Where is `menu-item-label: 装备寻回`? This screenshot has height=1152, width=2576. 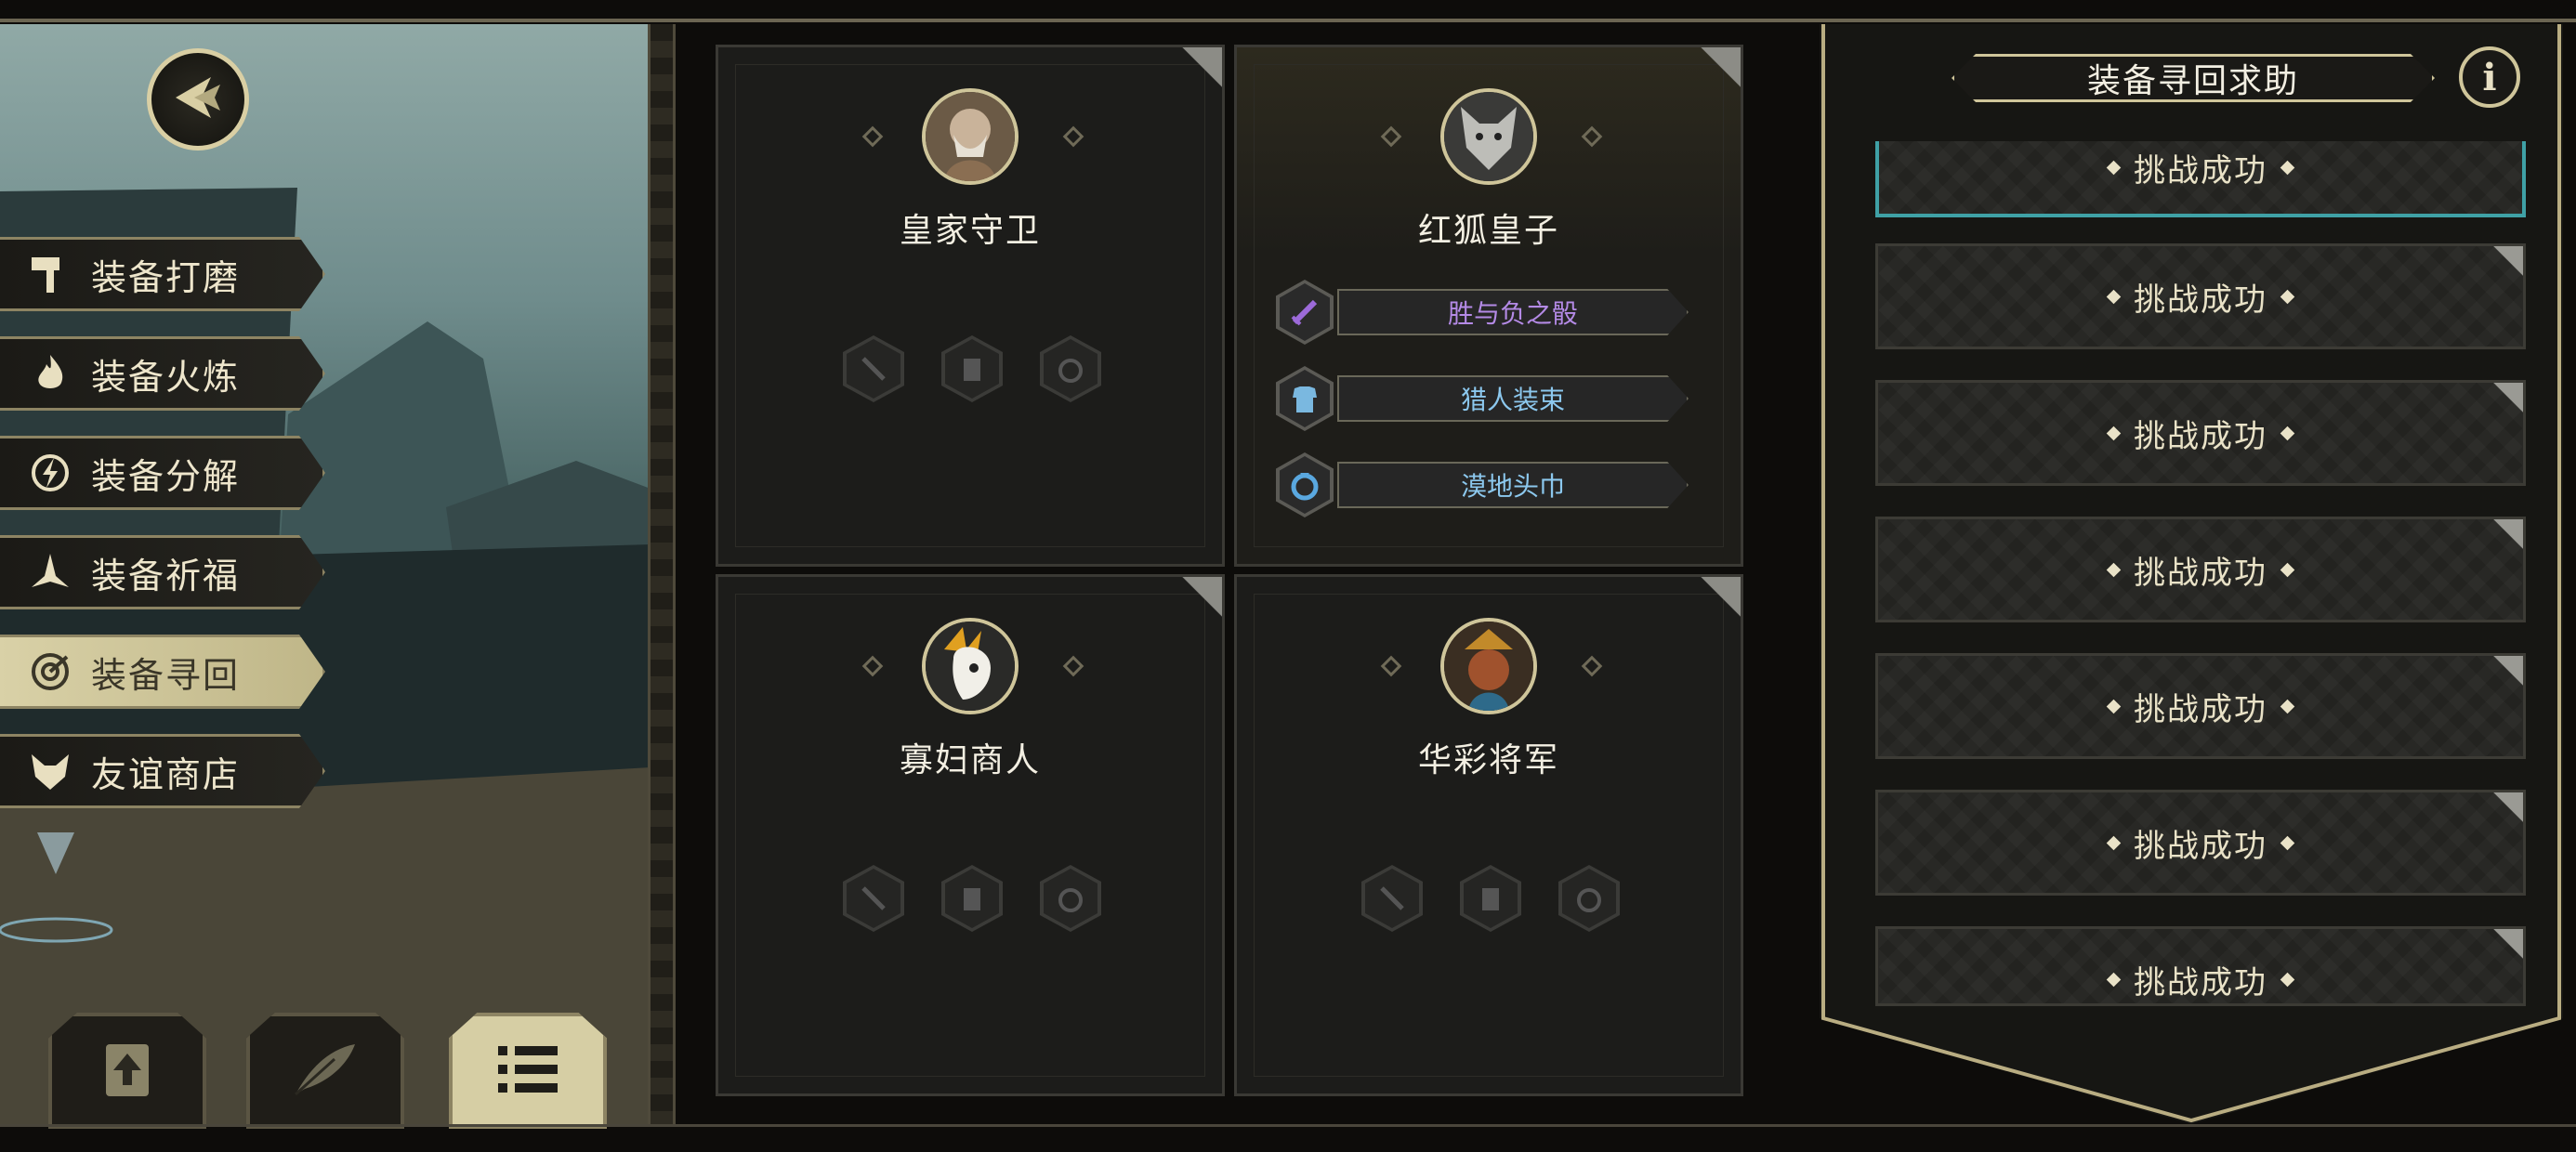 menu-item-label: 装备寻回 is located at coordinates (166, 675).